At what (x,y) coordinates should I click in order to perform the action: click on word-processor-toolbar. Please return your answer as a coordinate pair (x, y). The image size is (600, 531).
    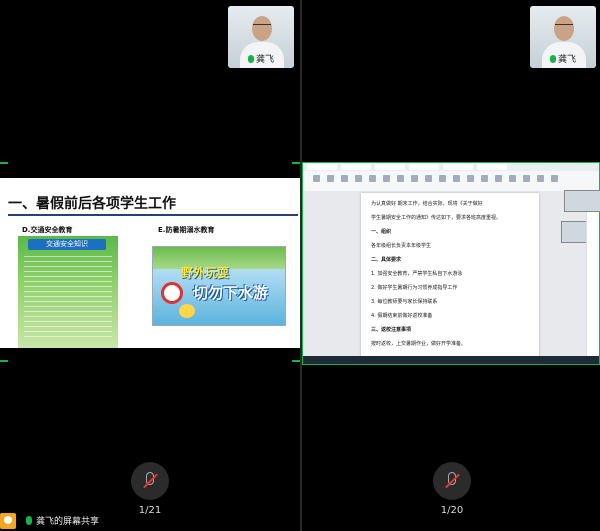
    Looking at the image, I should click on (451, 181).